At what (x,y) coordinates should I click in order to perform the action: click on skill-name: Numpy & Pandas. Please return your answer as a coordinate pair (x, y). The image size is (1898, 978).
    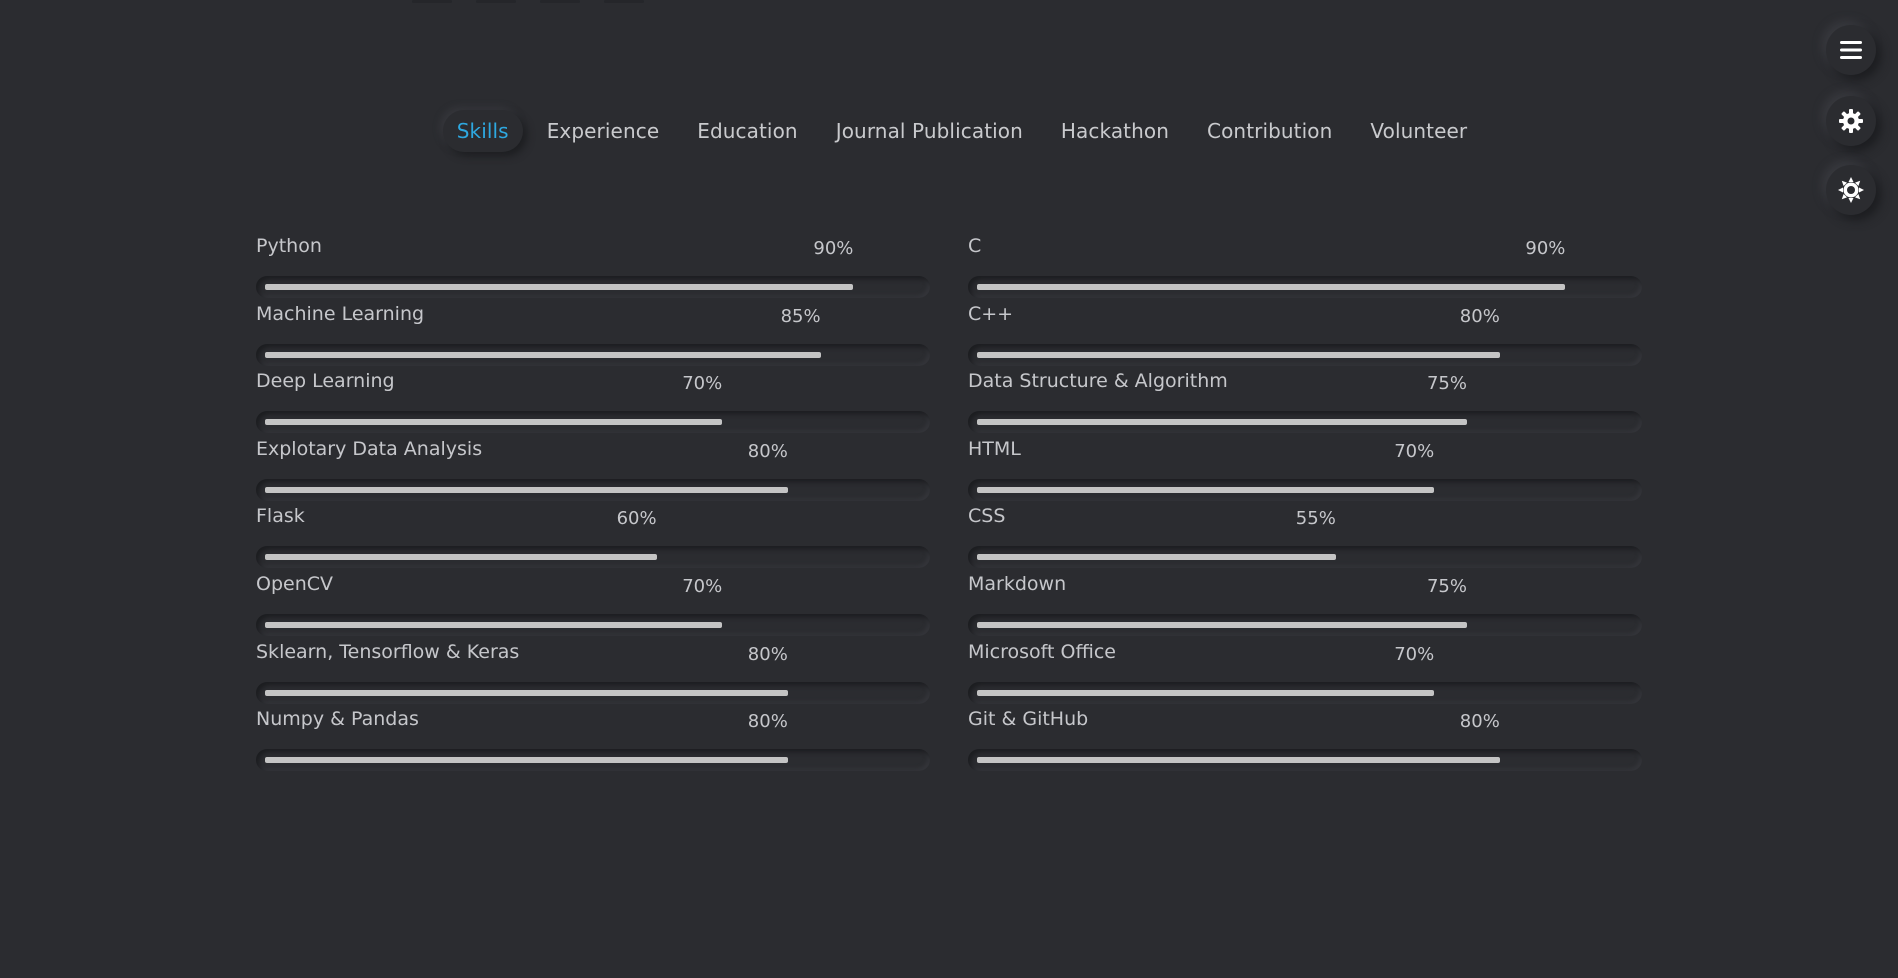
    Looking at the image, I should click on (337, 719).